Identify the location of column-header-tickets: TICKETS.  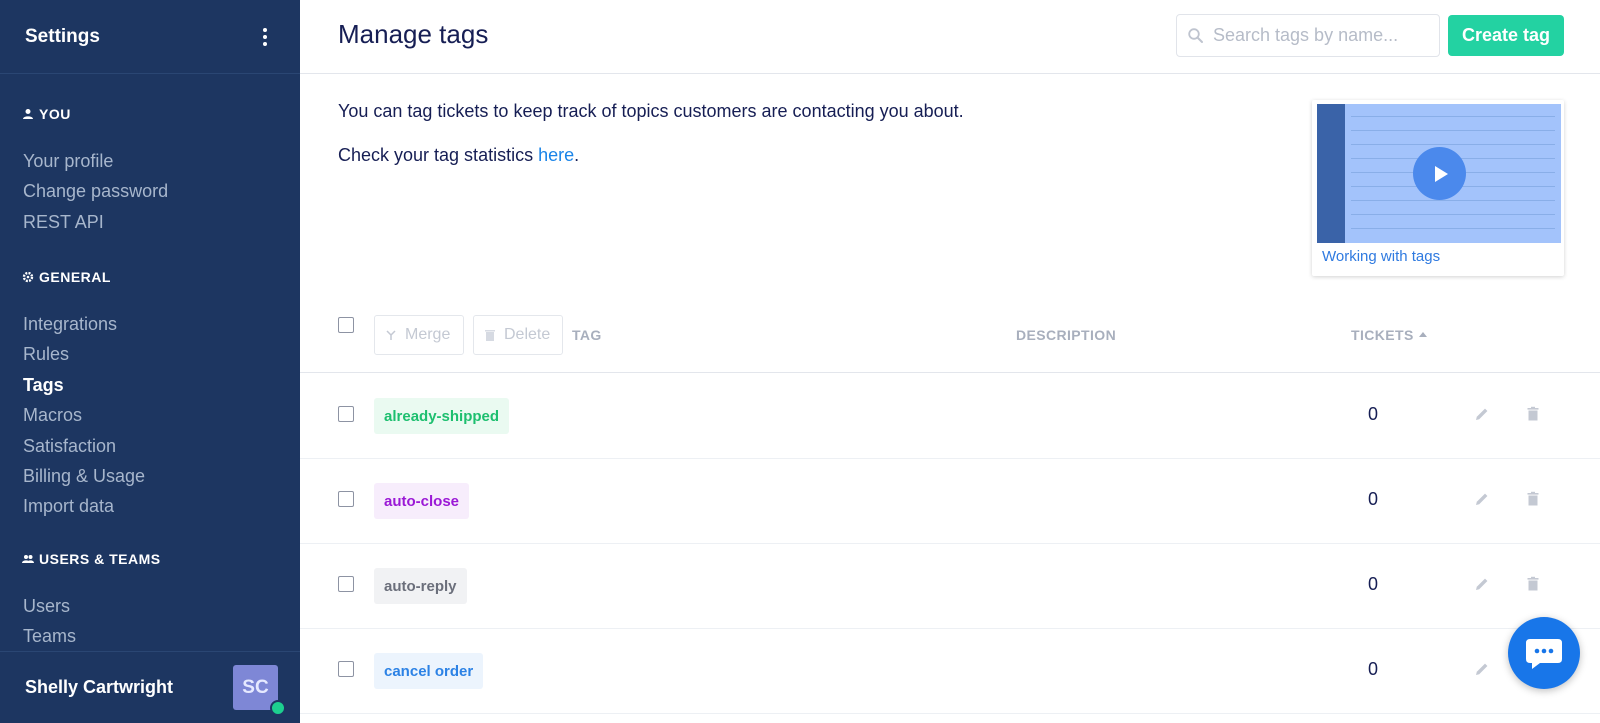
(1389, 335).